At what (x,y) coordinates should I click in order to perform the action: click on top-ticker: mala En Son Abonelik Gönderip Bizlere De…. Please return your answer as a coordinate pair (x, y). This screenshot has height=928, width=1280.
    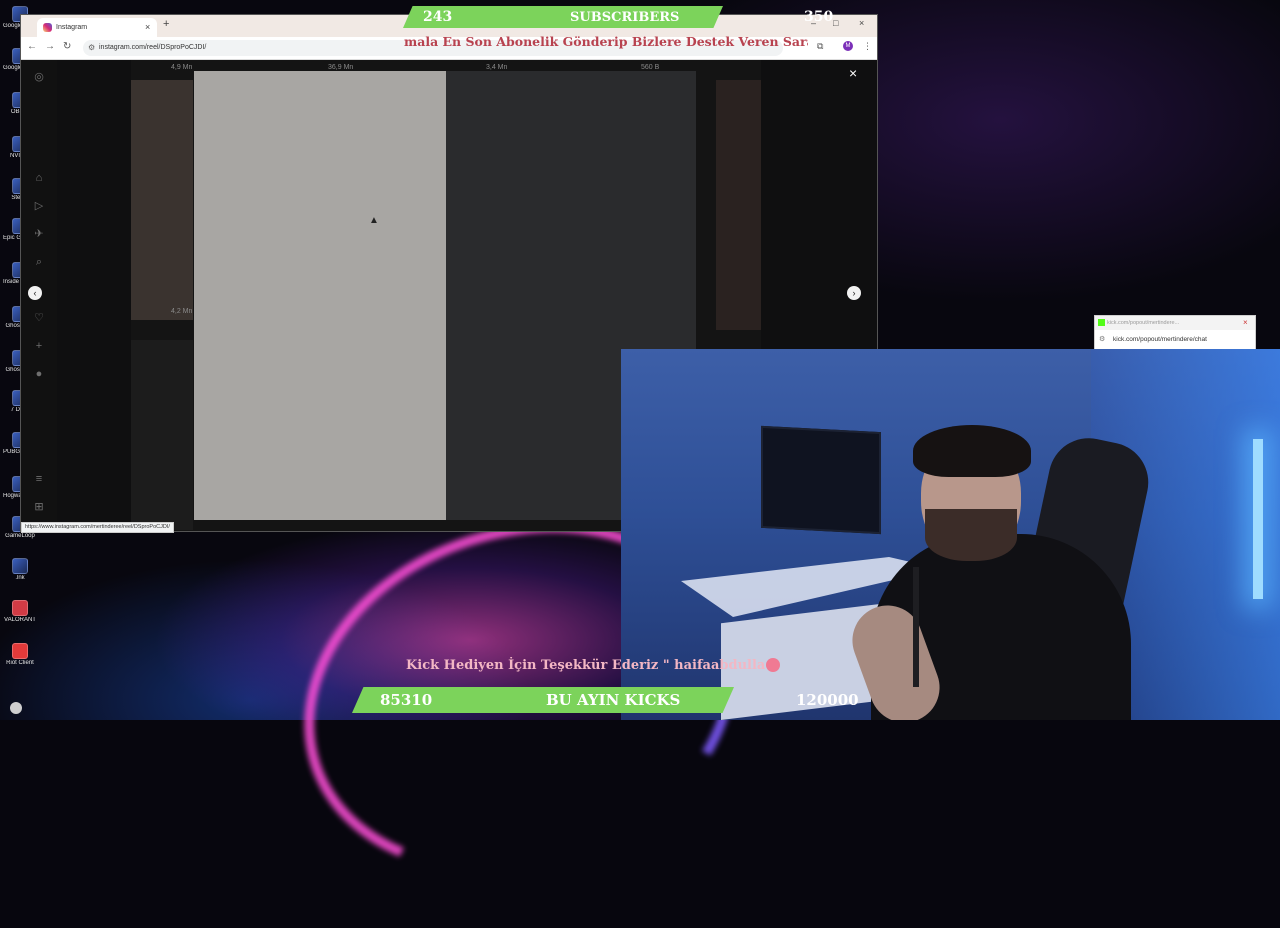
    Looking at the image, I should click on (606, 42).